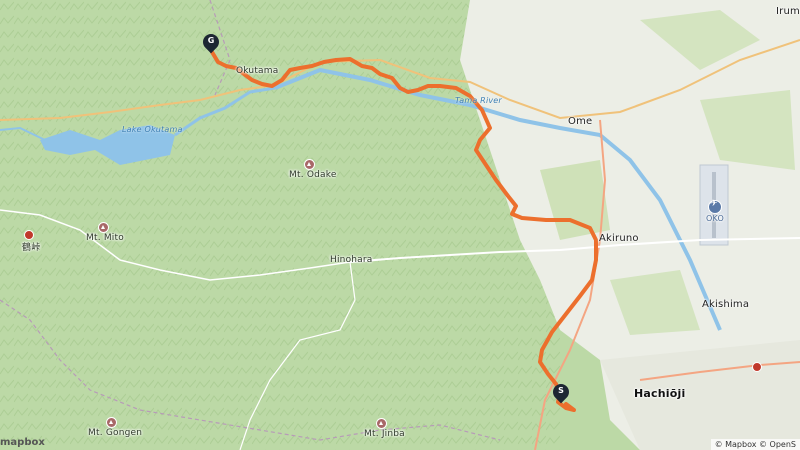 The width and height of the screenshot is (800, 450). Describe the element at coordinates (105, 238) in the screenshot. I see `peak-label-mito: Mt. Mito` at that location.